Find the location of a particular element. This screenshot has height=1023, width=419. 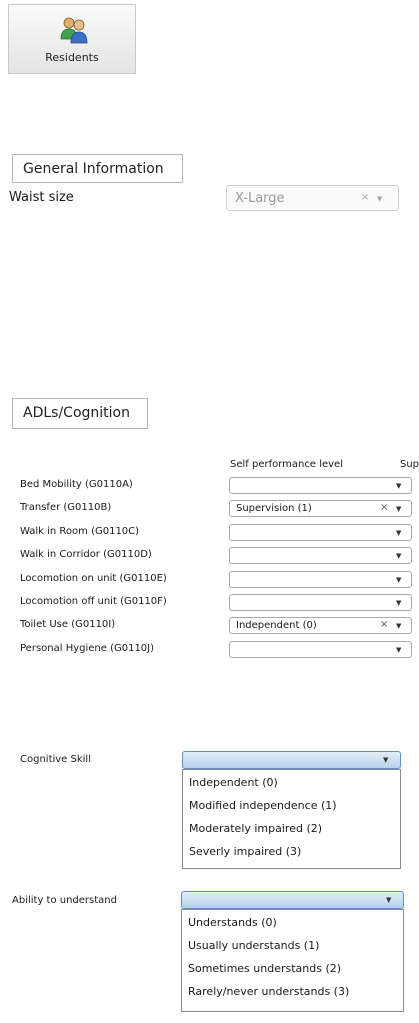

cognitive-skill-select: ▼ is located at coordinates (291, 760).